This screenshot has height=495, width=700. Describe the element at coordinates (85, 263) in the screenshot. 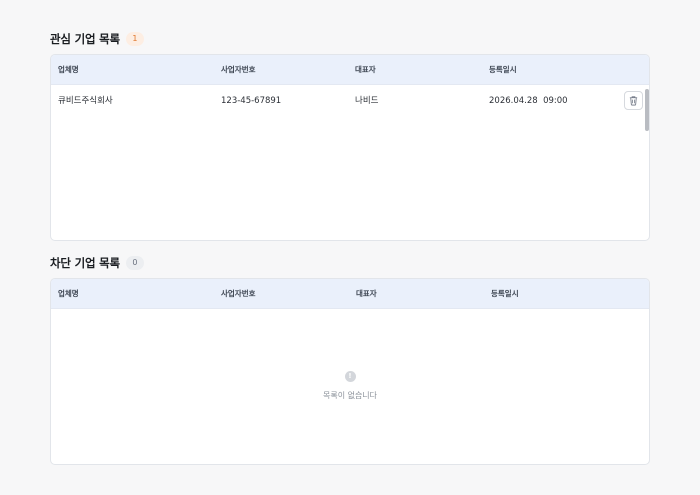

I see `block-list-title: 차단 기업 목록` at that location.